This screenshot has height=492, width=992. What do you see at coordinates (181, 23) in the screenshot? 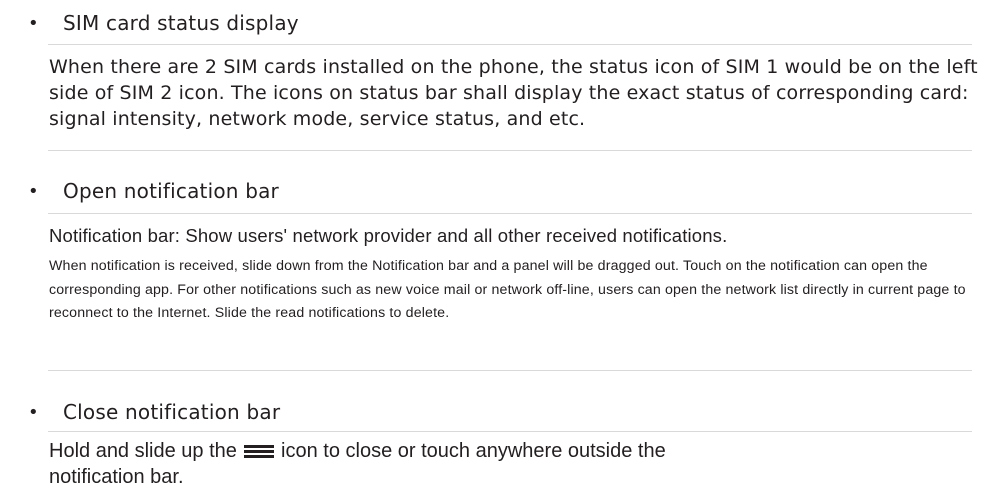
I see `section-heading: SIM card status display` at bounding box center [181, 23].